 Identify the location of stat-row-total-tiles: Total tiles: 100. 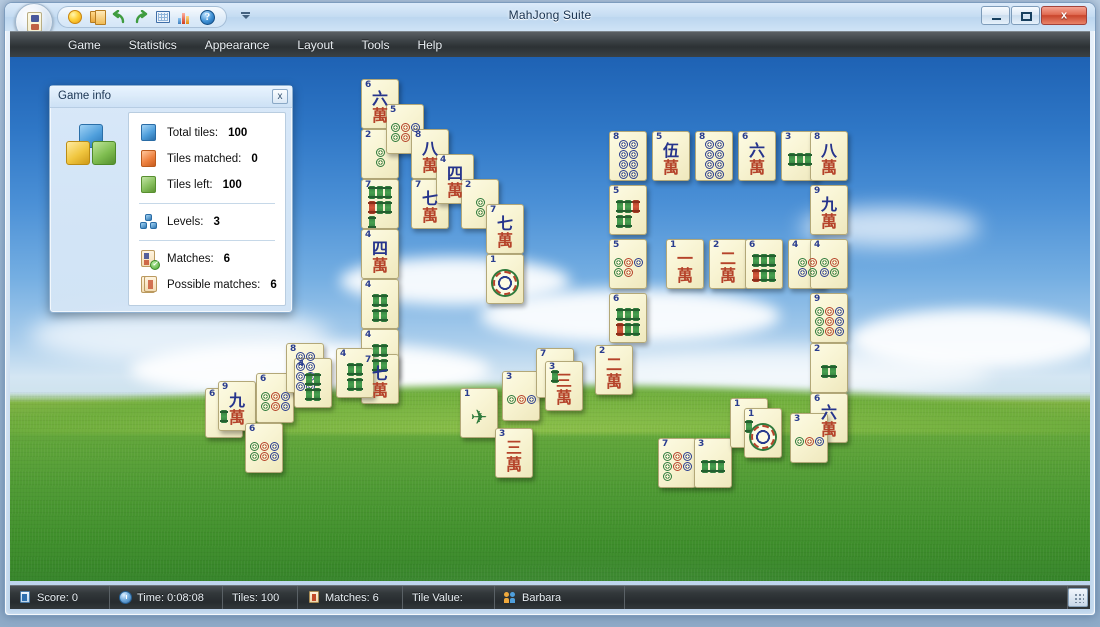
(208, 133).